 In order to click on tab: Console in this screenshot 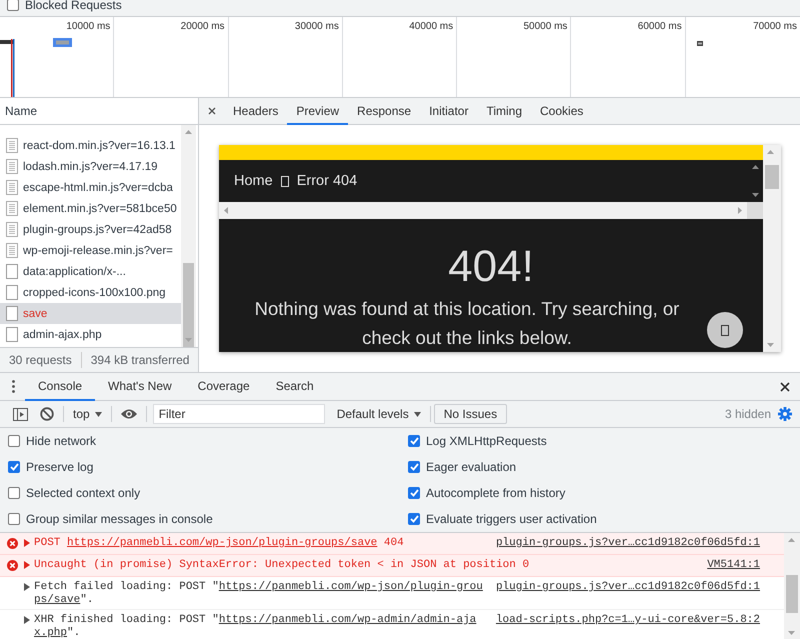, I will do `click(60, 387)`.